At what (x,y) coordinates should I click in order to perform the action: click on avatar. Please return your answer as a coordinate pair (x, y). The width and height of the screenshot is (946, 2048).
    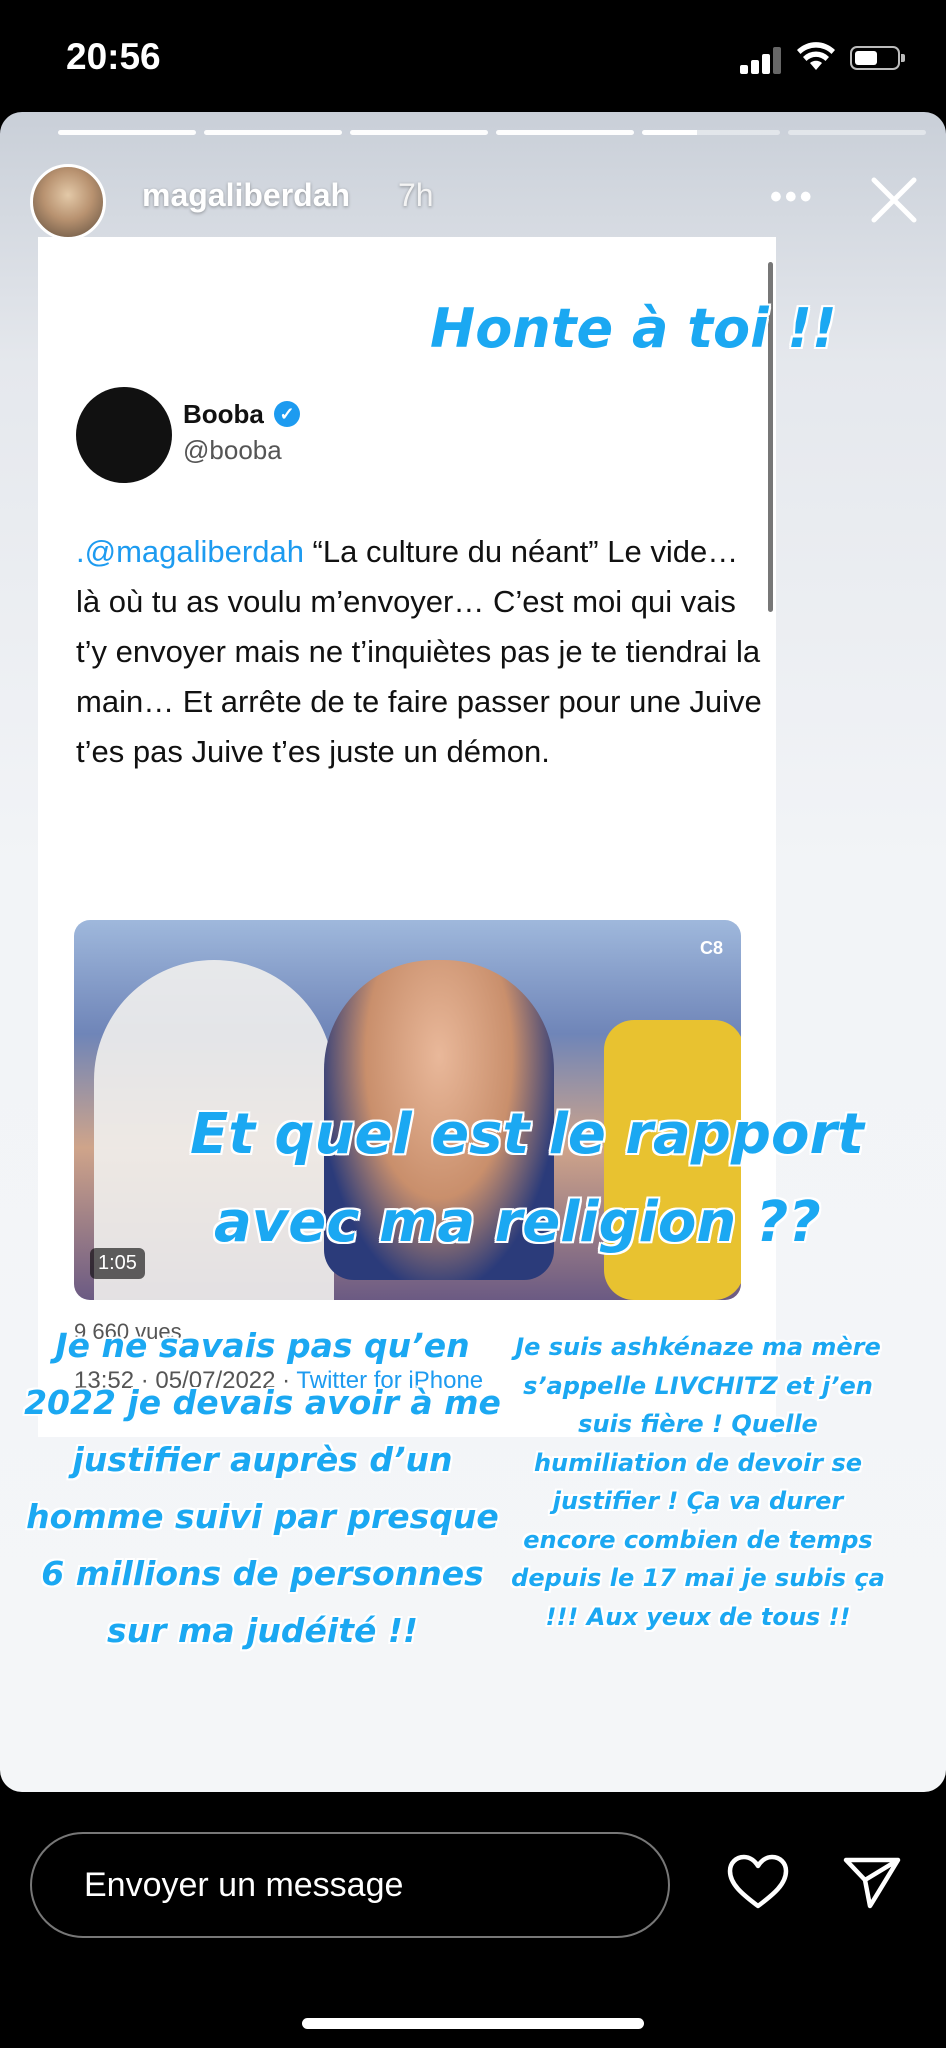
    Looking at the image, I should click on (68, 202).